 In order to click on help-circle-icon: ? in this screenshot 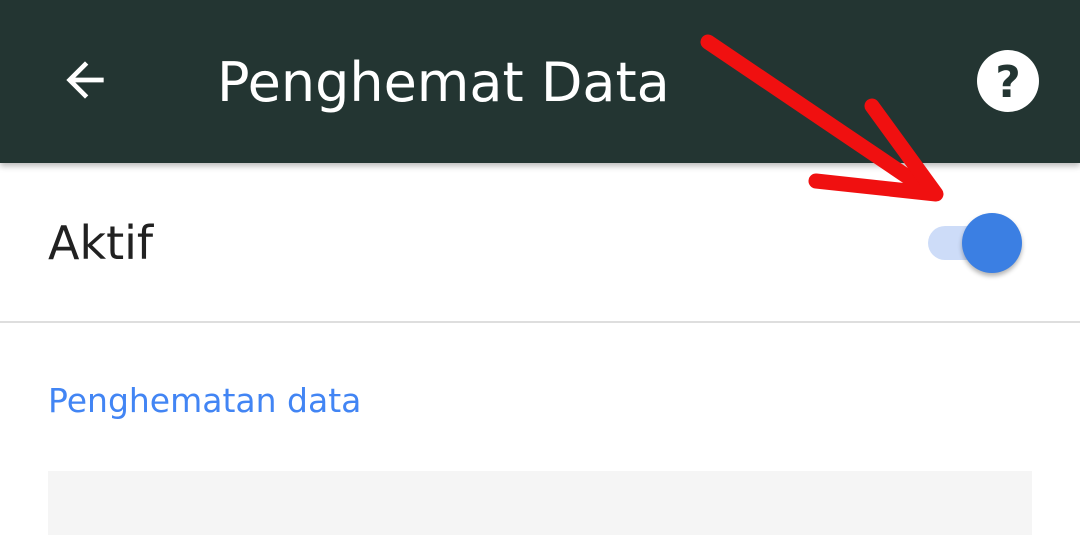, I will do `click(1008, 81)`.